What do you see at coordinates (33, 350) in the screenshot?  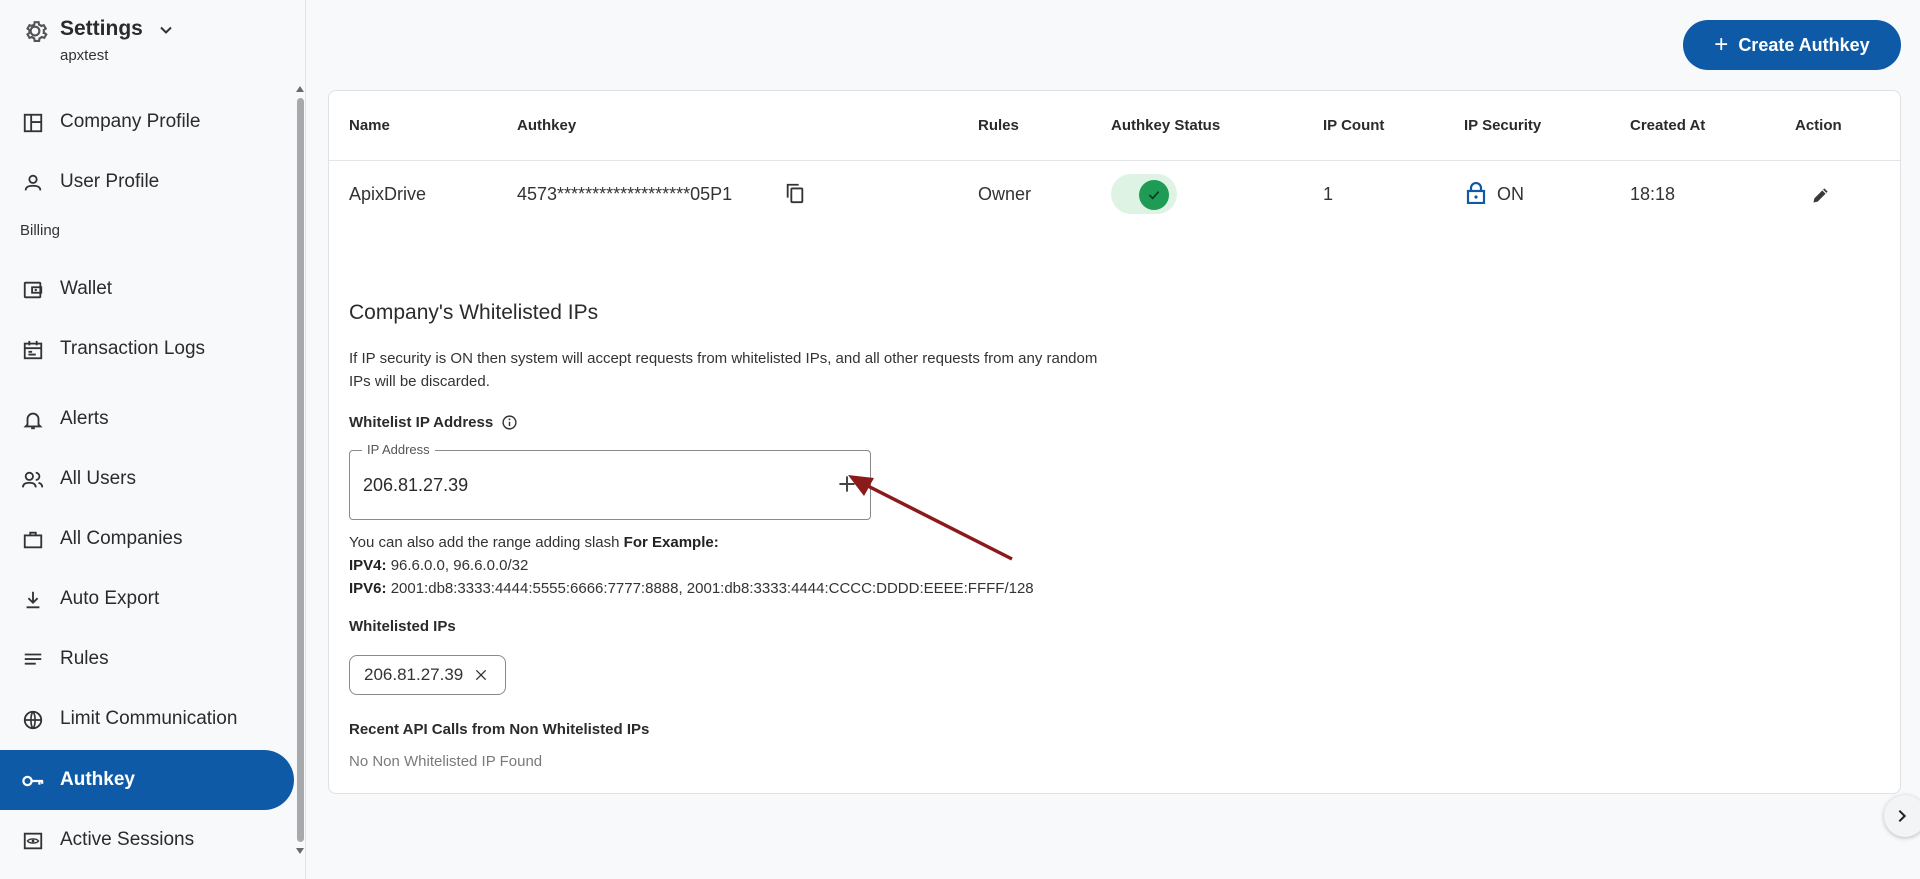 I see `calendar-icon` at bounding box center [33, 350].